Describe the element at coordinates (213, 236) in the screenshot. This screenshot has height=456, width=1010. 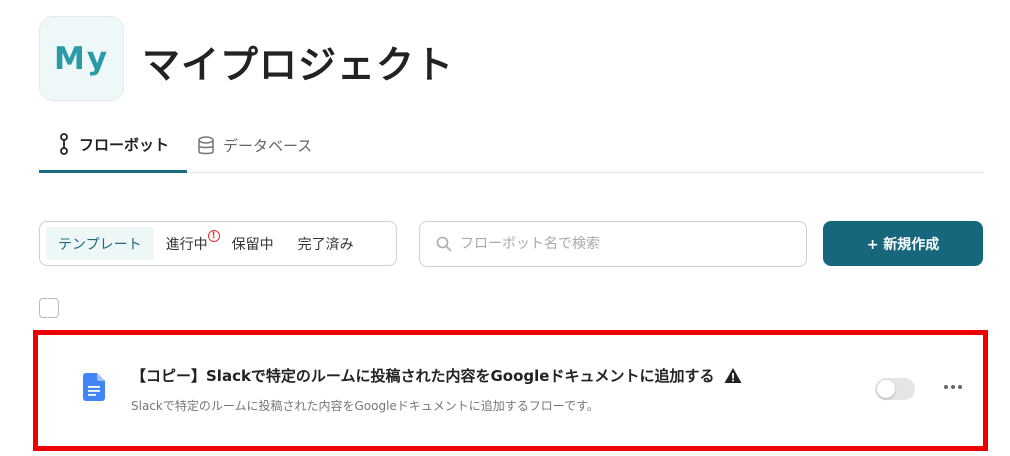
I see `alert-badge-icon: !` at that location.